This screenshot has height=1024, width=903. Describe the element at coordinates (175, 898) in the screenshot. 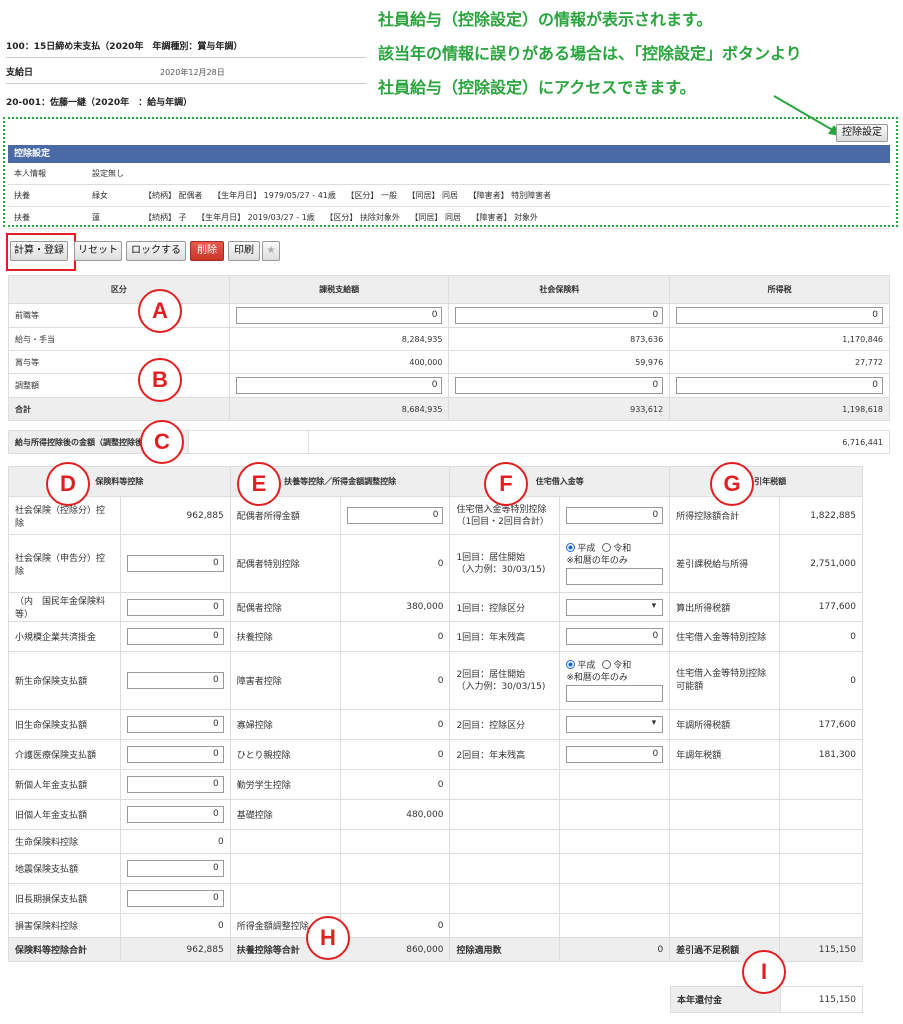

I see `old-long-term-insurance-input: 0` at that location.